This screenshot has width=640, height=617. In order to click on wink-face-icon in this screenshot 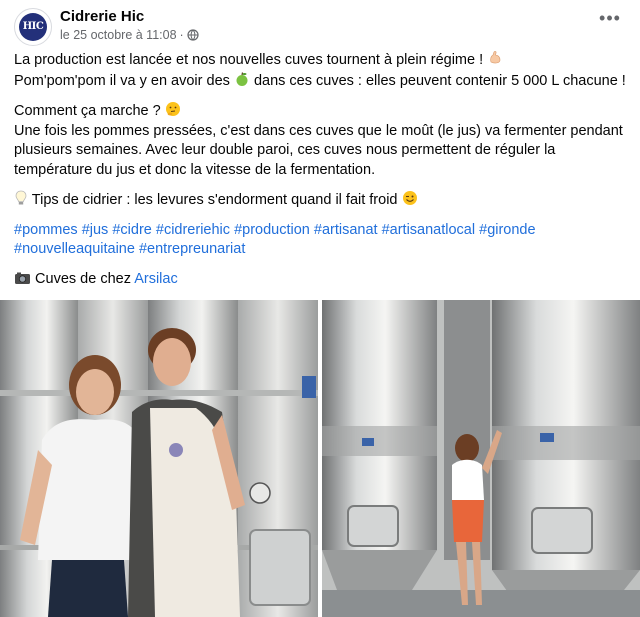, I will do `click(409, 198)`.